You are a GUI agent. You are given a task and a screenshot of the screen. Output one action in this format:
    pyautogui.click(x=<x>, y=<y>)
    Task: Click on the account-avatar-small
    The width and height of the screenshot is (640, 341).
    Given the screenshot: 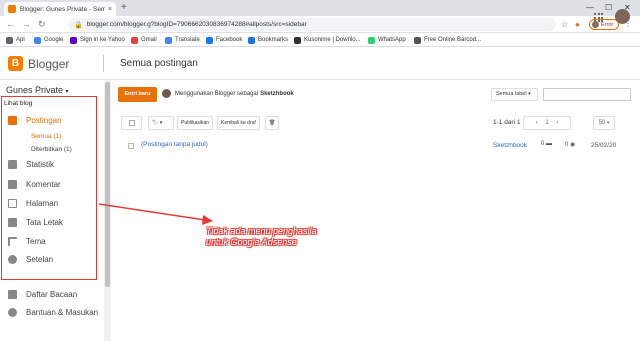 What is the action you would take?
    pyautogui.click(x=166, y=93)
    